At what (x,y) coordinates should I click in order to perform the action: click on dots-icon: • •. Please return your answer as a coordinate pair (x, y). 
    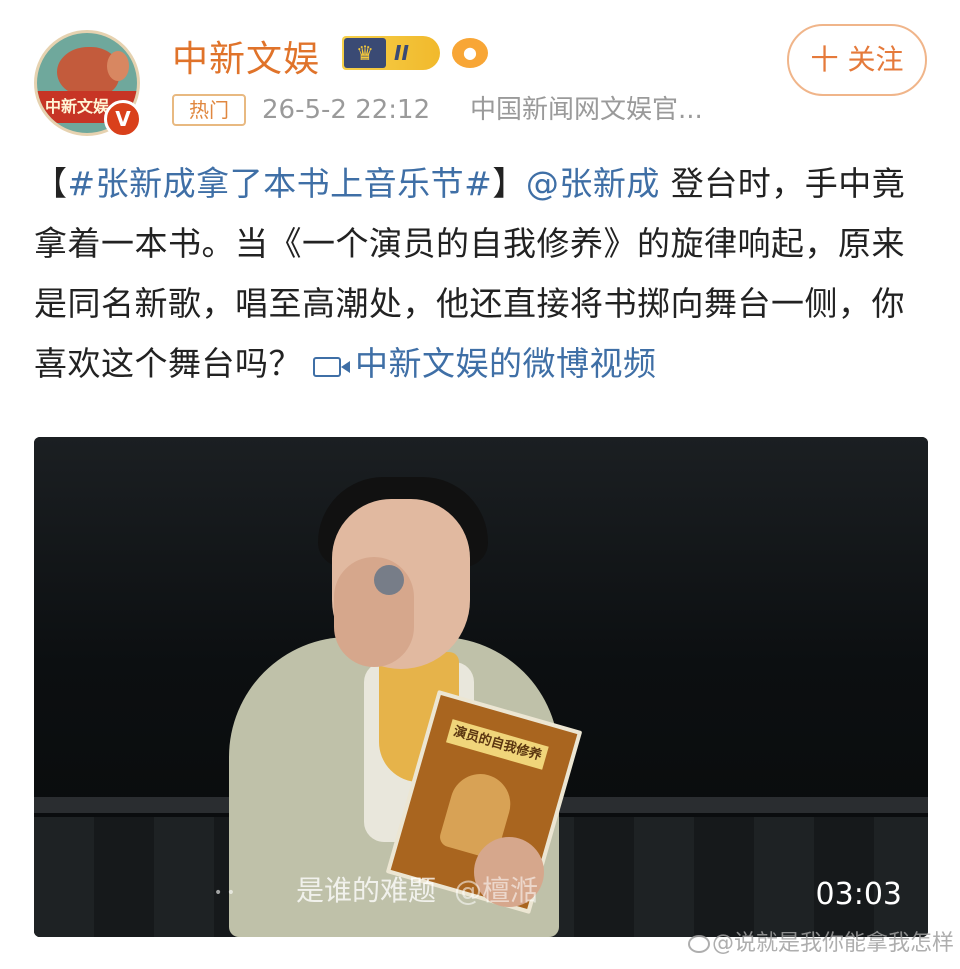
    Looking at the image, I should click on (224, 893).